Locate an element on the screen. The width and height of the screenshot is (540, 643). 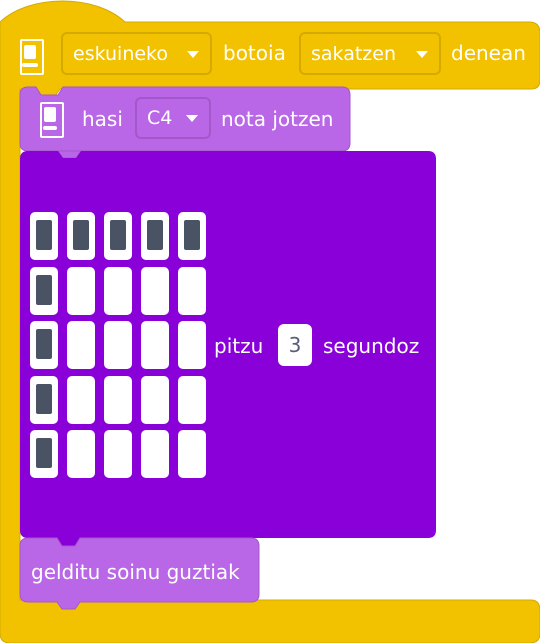
stop-block-shape is located at coordinates (139, 573).